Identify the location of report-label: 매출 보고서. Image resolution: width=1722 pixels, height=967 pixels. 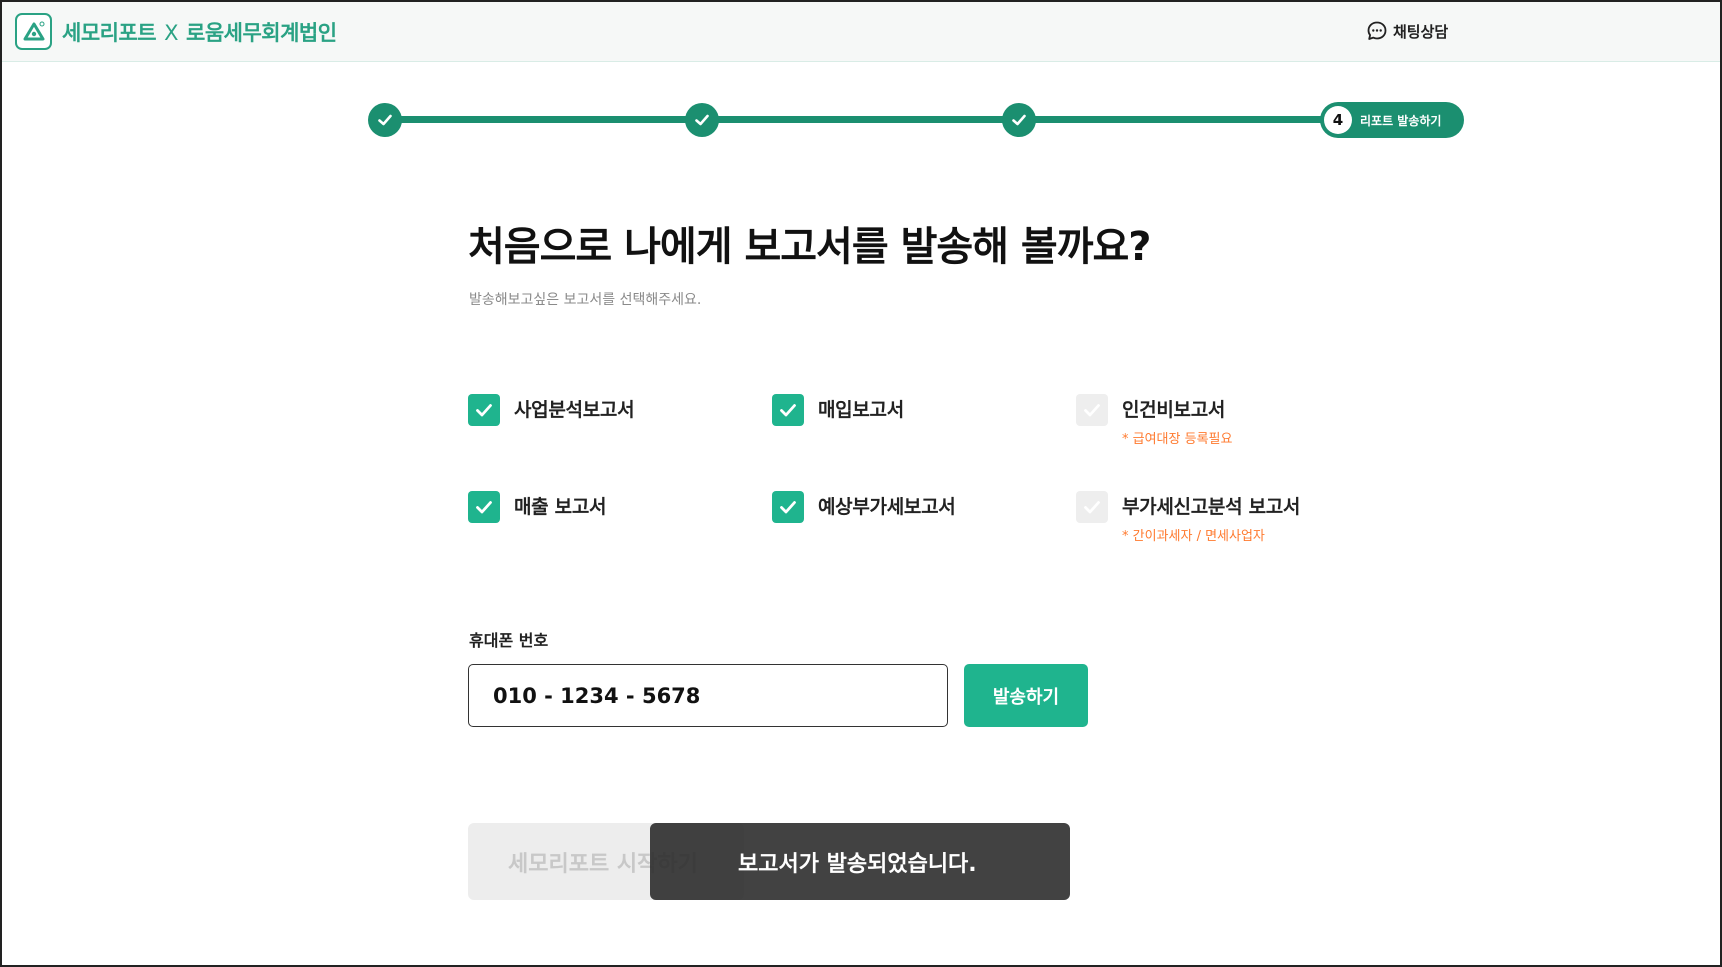
(560, 507).